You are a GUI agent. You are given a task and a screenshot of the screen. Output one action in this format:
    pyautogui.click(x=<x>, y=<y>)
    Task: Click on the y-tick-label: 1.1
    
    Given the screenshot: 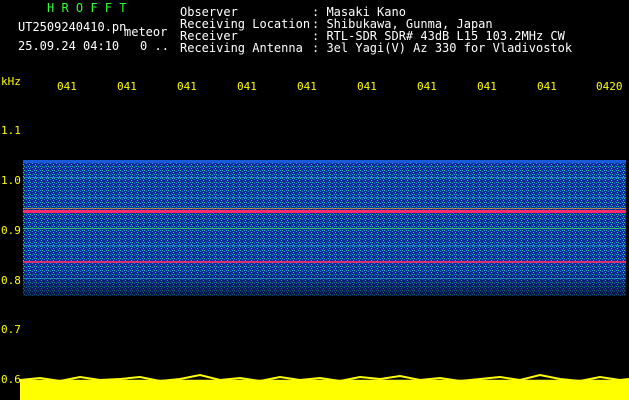 What is the action you would take?
    pyautogui.click(x=11, y=130)
    